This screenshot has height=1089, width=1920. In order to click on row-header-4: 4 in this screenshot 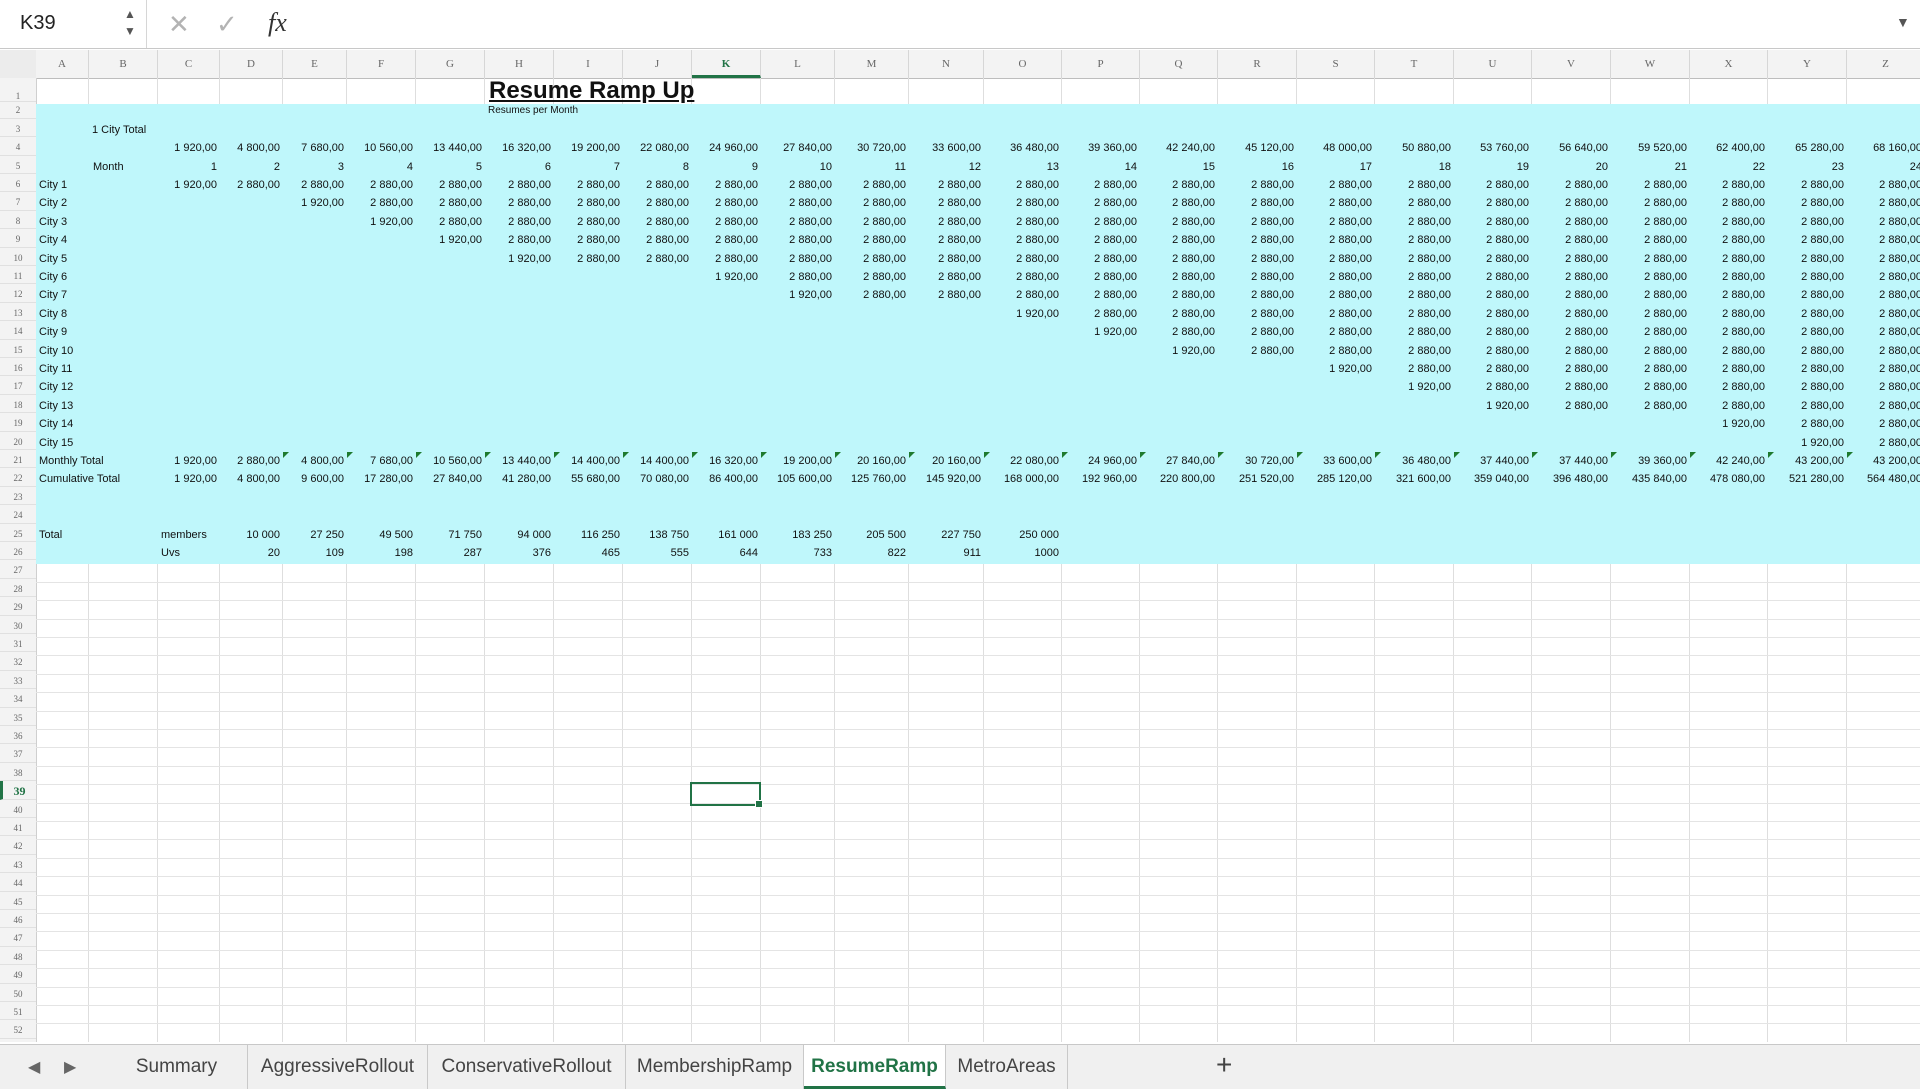, I will do `click(18, 146)`.